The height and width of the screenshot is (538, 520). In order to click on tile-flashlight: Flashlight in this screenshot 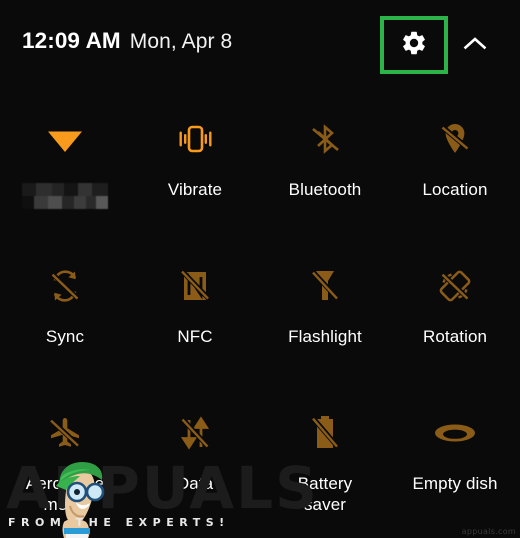, I will do `click(325, 312)`.